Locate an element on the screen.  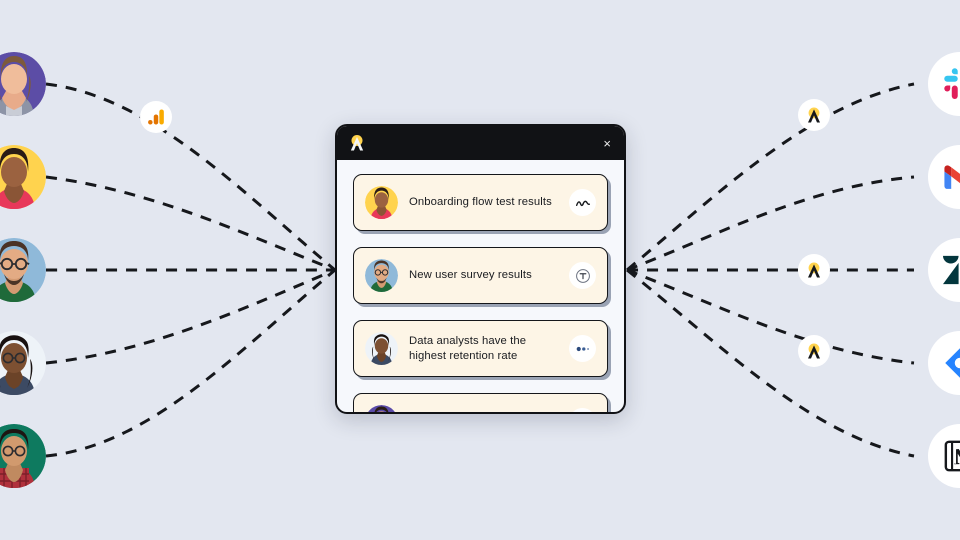
insight-card: Onboarding flow test results is located at coordinates (480, 202).